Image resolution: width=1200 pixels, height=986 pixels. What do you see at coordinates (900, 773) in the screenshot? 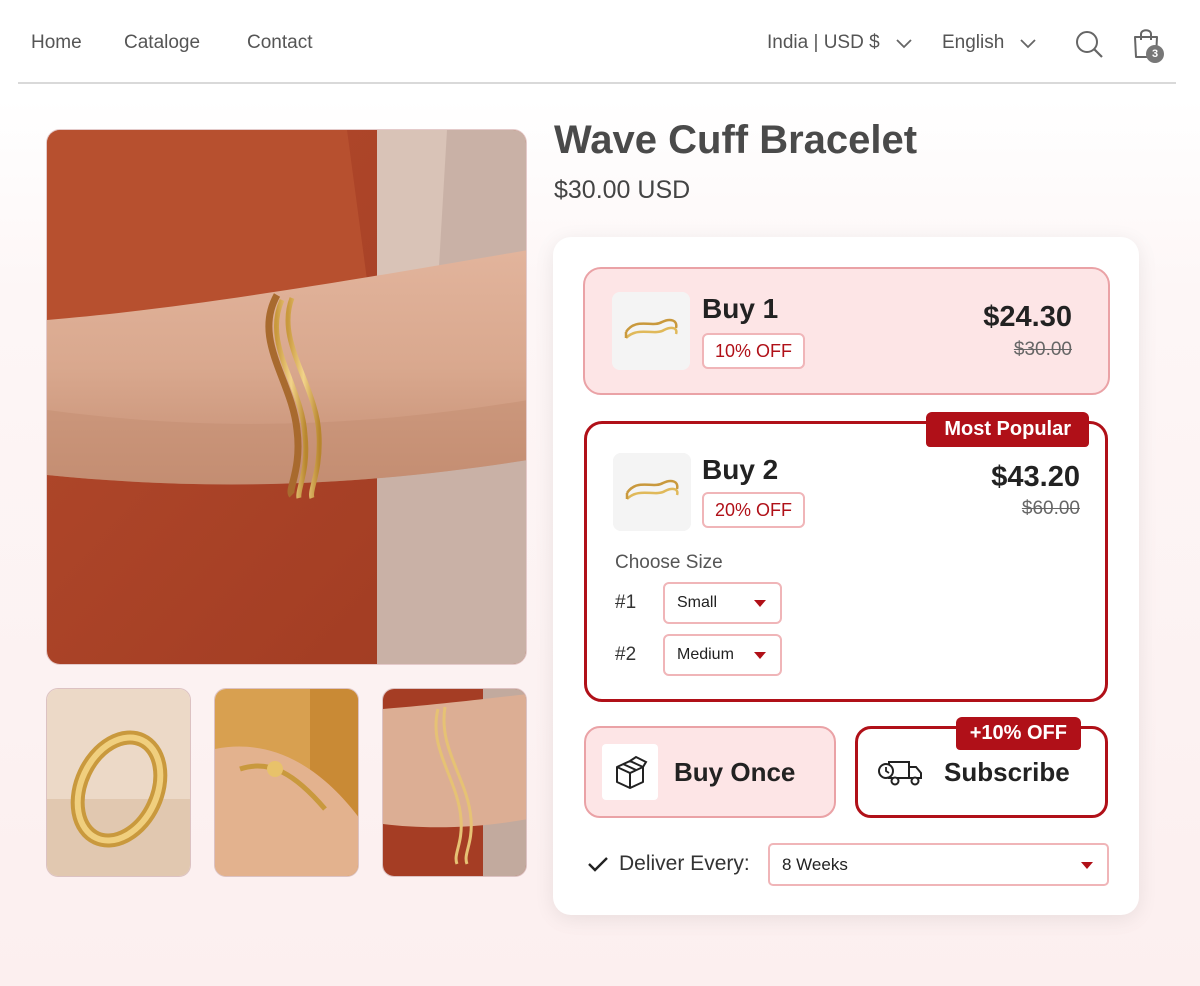
I see `delivery-truck-icon` at bounding box center [900, 773].